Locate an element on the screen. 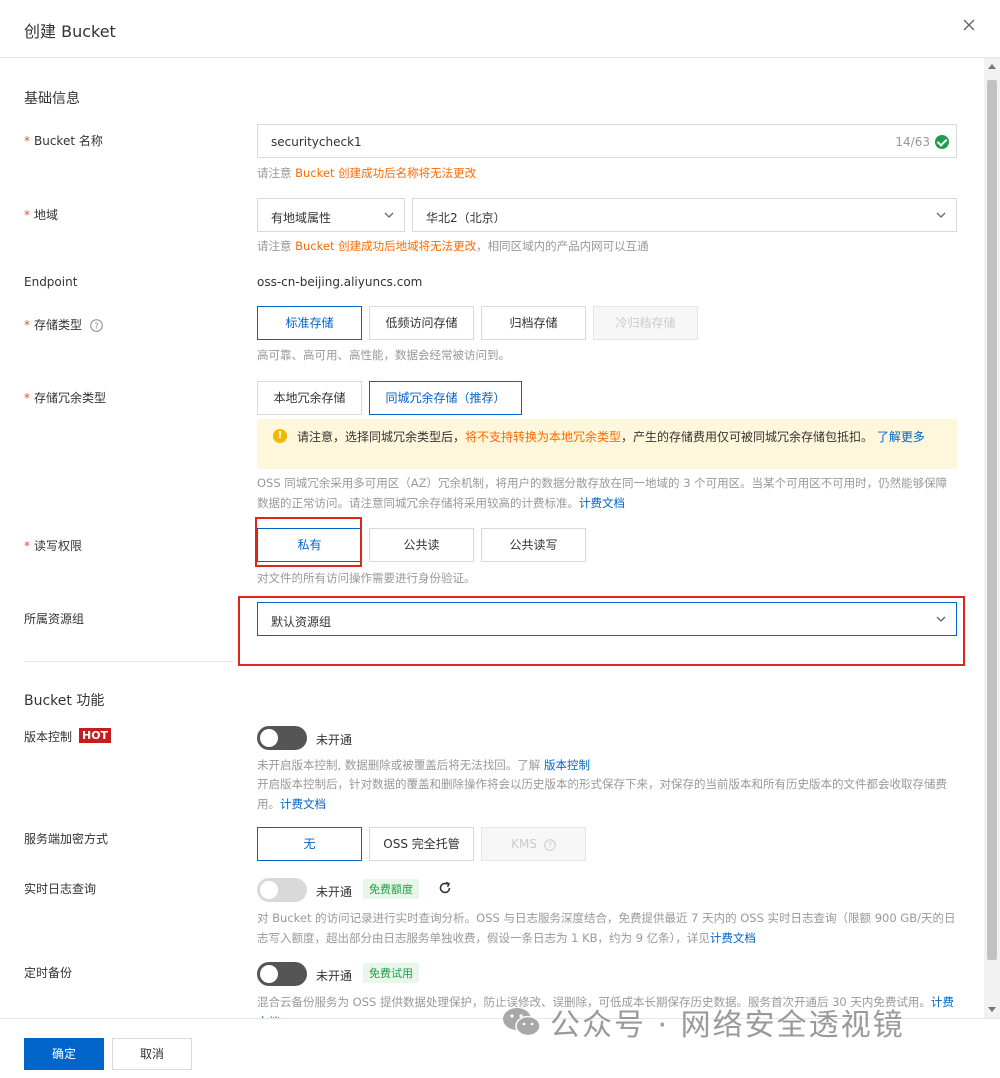 The height and width of the screenshot is (1078, 1000). backup-label: 定时备份 is located at coordinates (48, 973).